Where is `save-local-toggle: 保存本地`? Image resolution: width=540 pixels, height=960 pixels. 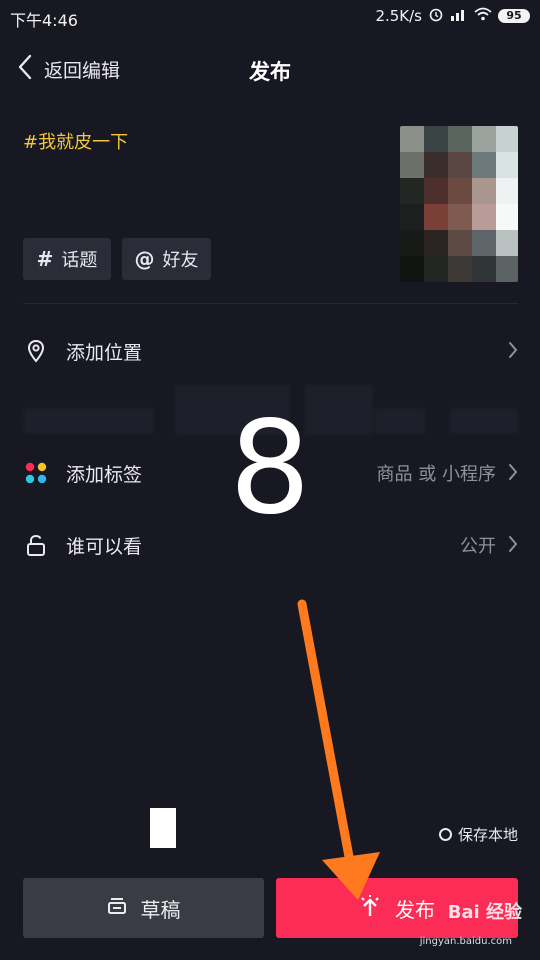 save-local-toggle: 保存本地 is located at coordinates (478, 834).